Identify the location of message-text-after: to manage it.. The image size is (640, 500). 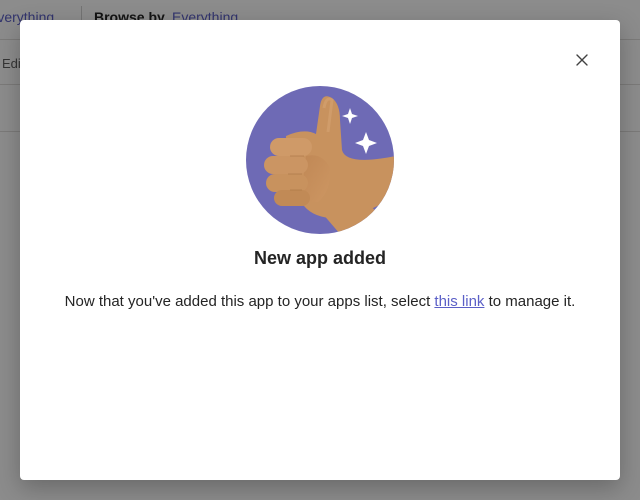
(530, 301).